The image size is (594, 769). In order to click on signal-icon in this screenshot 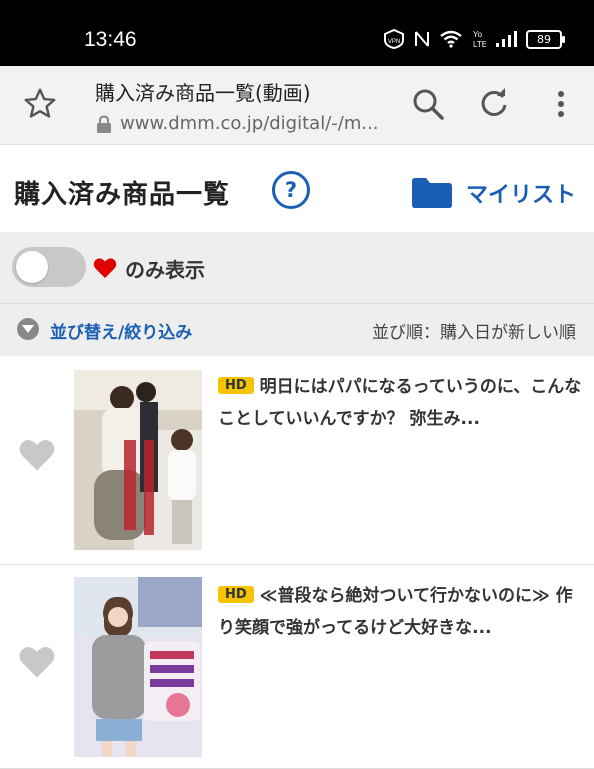, I will do `click(506, 39)`.